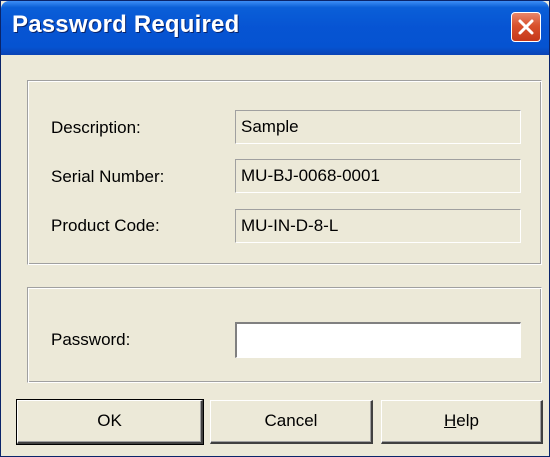 This screenshot has height=457, width=550. Describe the element at coordinates (105, 225) in the screenshot. I see `product-code-label: Product Code:` at that location.